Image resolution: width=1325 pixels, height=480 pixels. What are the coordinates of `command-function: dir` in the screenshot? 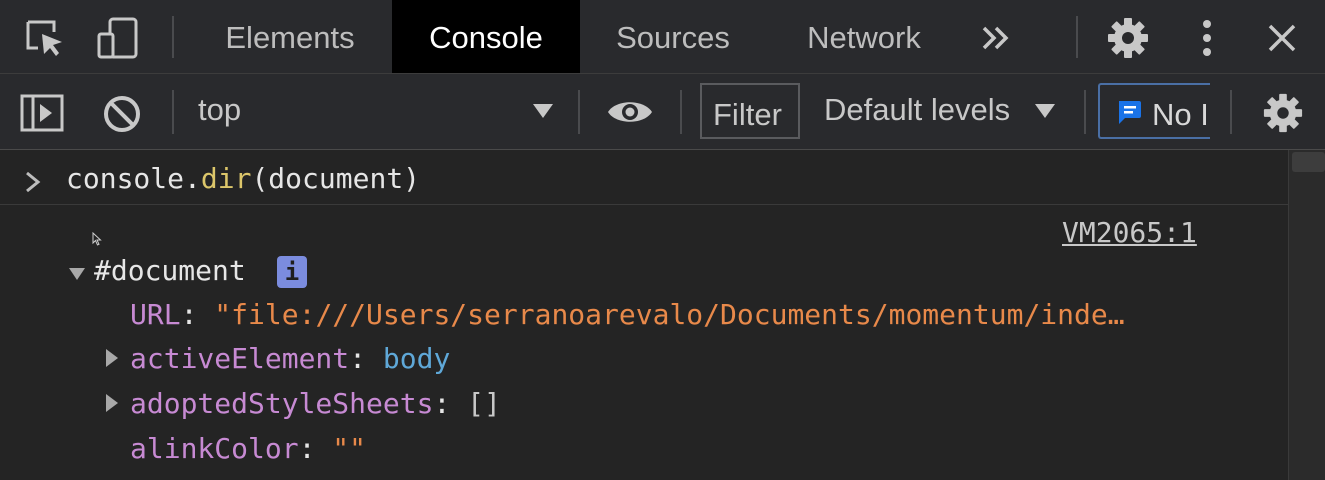 It's located at (226, 178).